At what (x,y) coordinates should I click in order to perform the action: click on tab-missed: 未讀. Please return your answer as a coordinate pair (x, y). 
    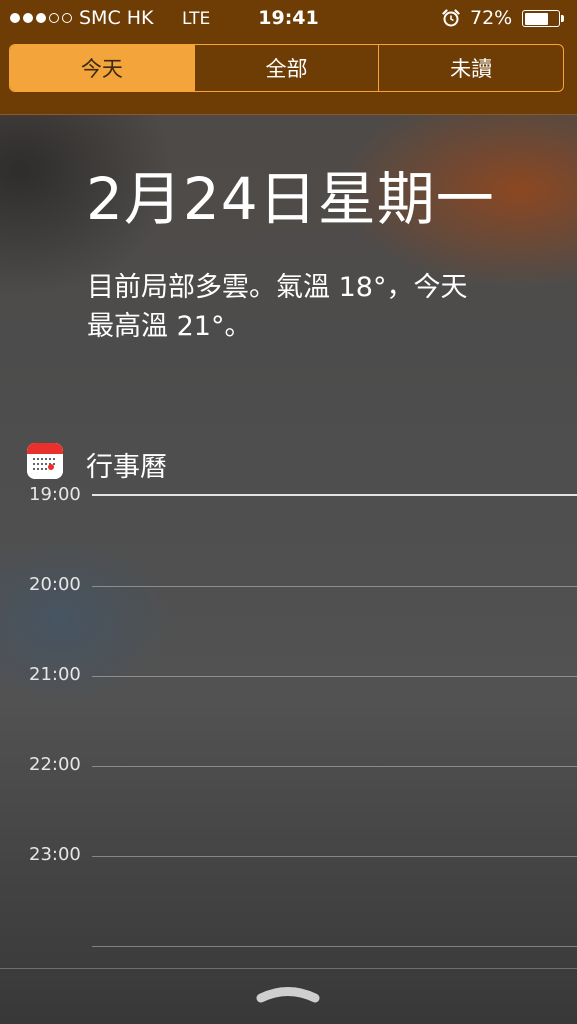
    Looking at the image, I should click on (470, 68).